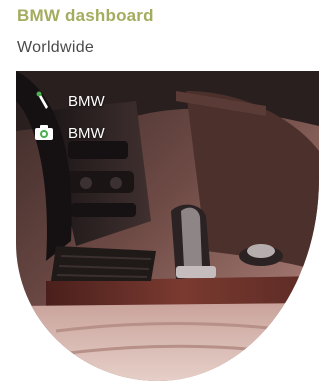 Image resolution: width=320 pixels, height=382 pixels. Describe the element at coordinates (56, 47) in the screenshot. I see `page-subtitle: Worldwide` at that location.